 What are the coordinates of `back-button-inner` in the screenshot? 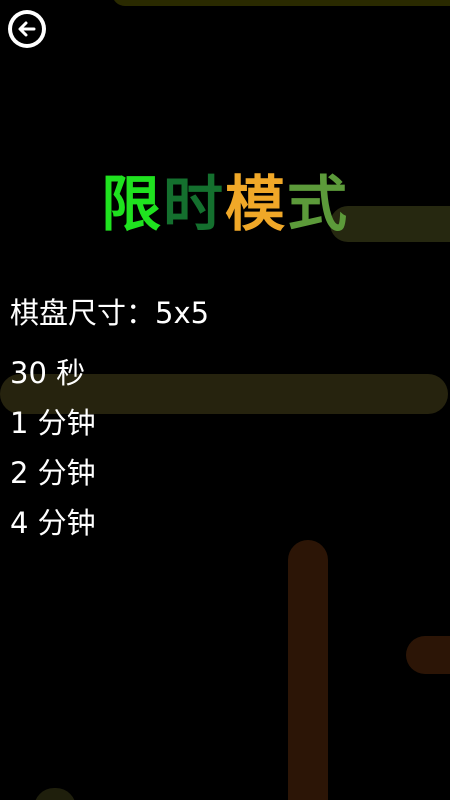 It's located at (27, 29).